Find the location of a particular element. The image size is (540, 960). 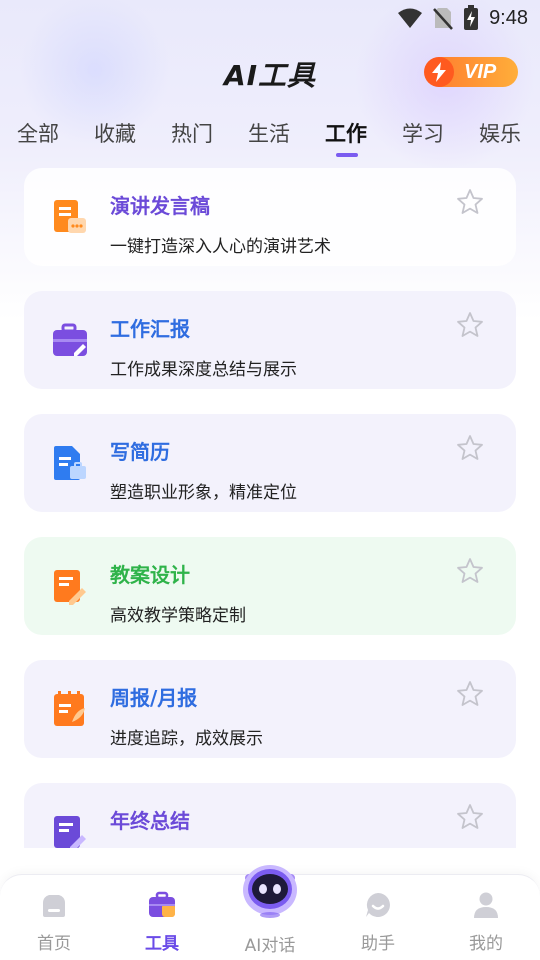

nav-label: 工具 is located at coordinates (162, 944).